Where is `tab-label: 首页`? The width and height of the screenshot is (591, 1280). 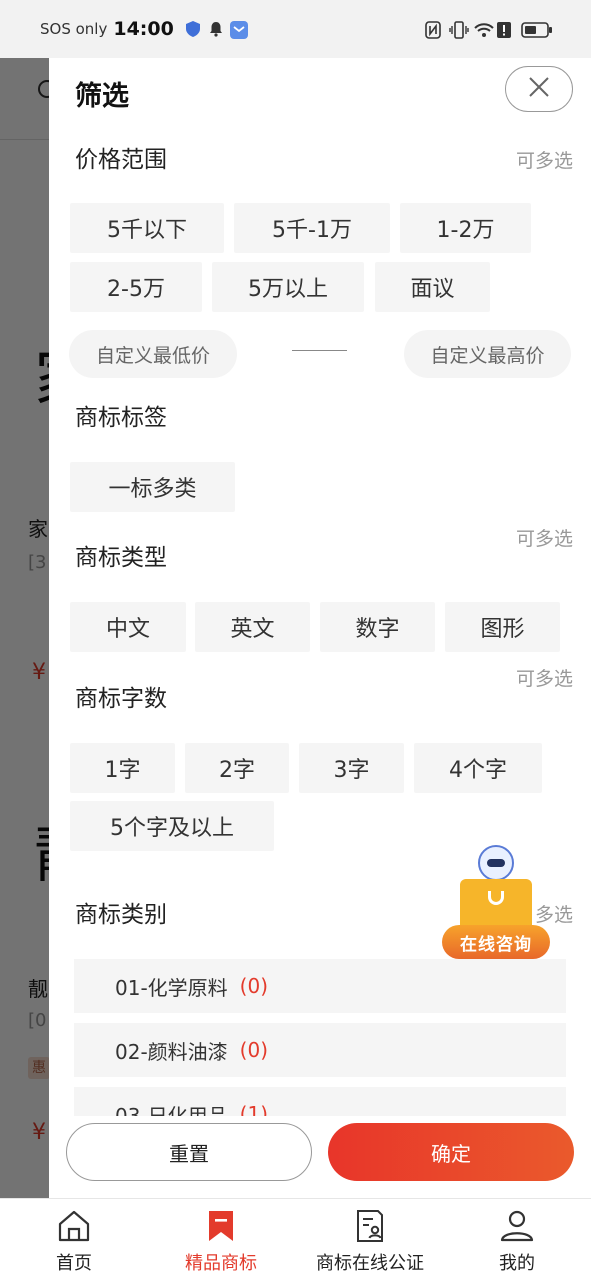 tab-label: 首页 is located at coordinates (74, 1263).